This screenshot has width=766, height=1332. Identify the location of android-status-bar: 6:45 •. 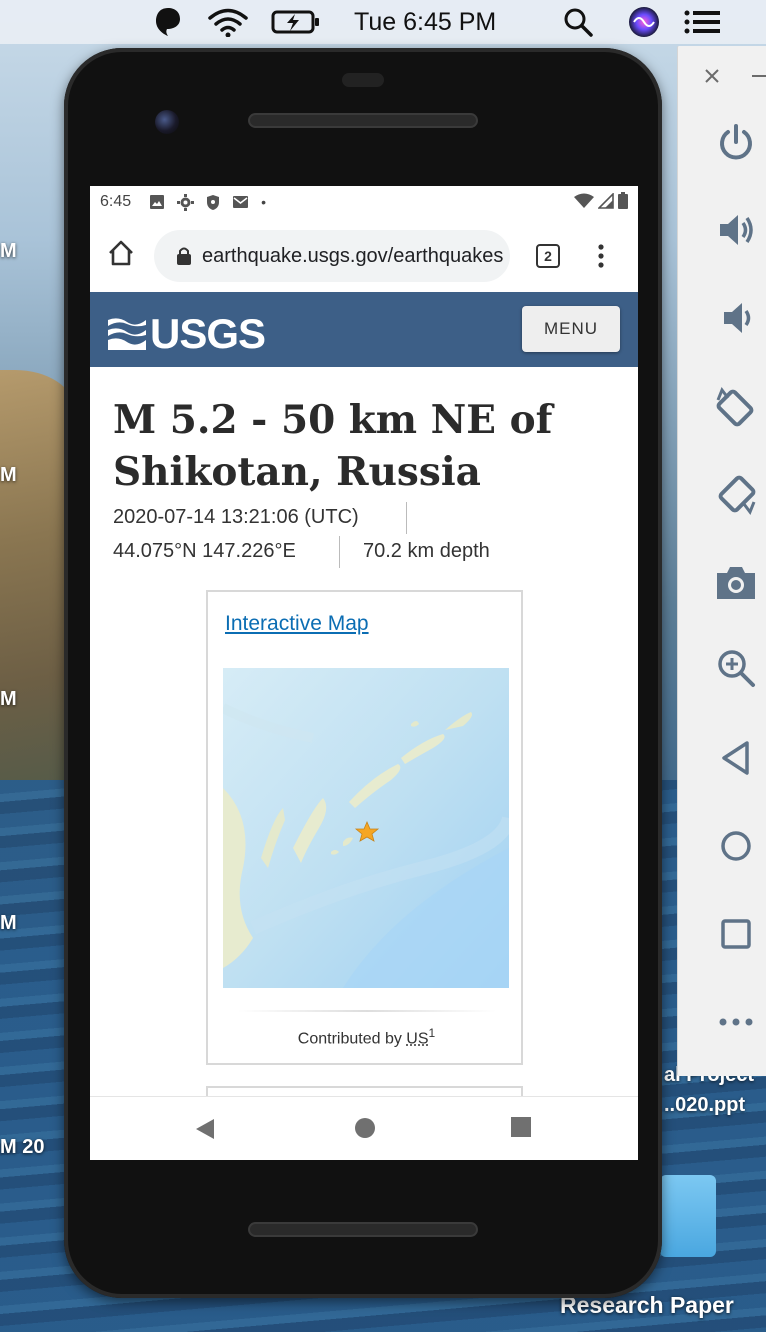
(364, 202).